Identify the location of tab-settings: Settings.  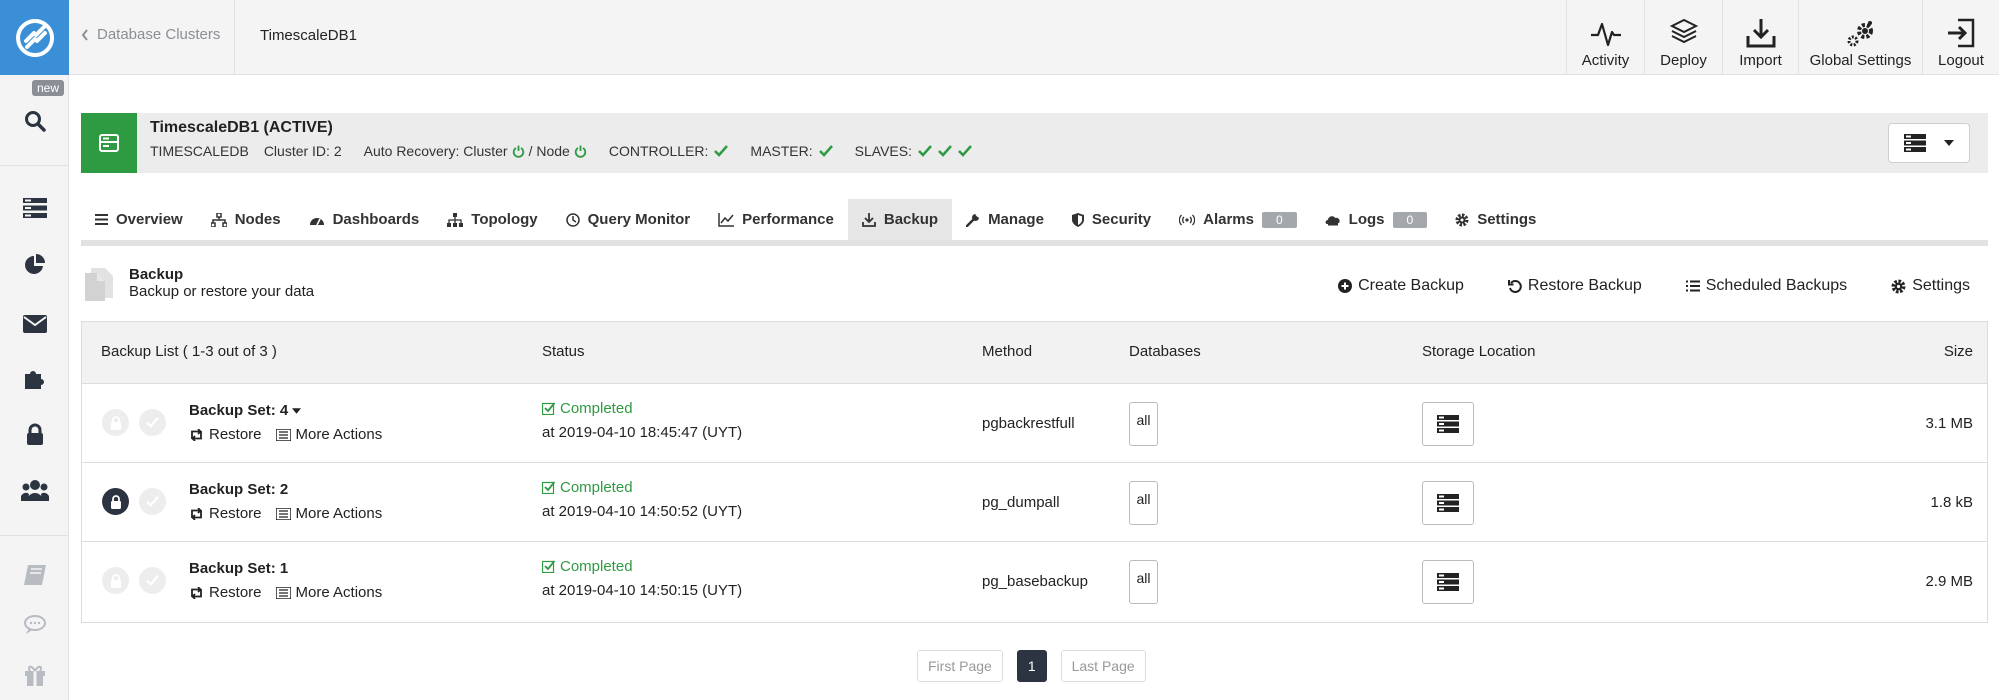
(1495, 219).